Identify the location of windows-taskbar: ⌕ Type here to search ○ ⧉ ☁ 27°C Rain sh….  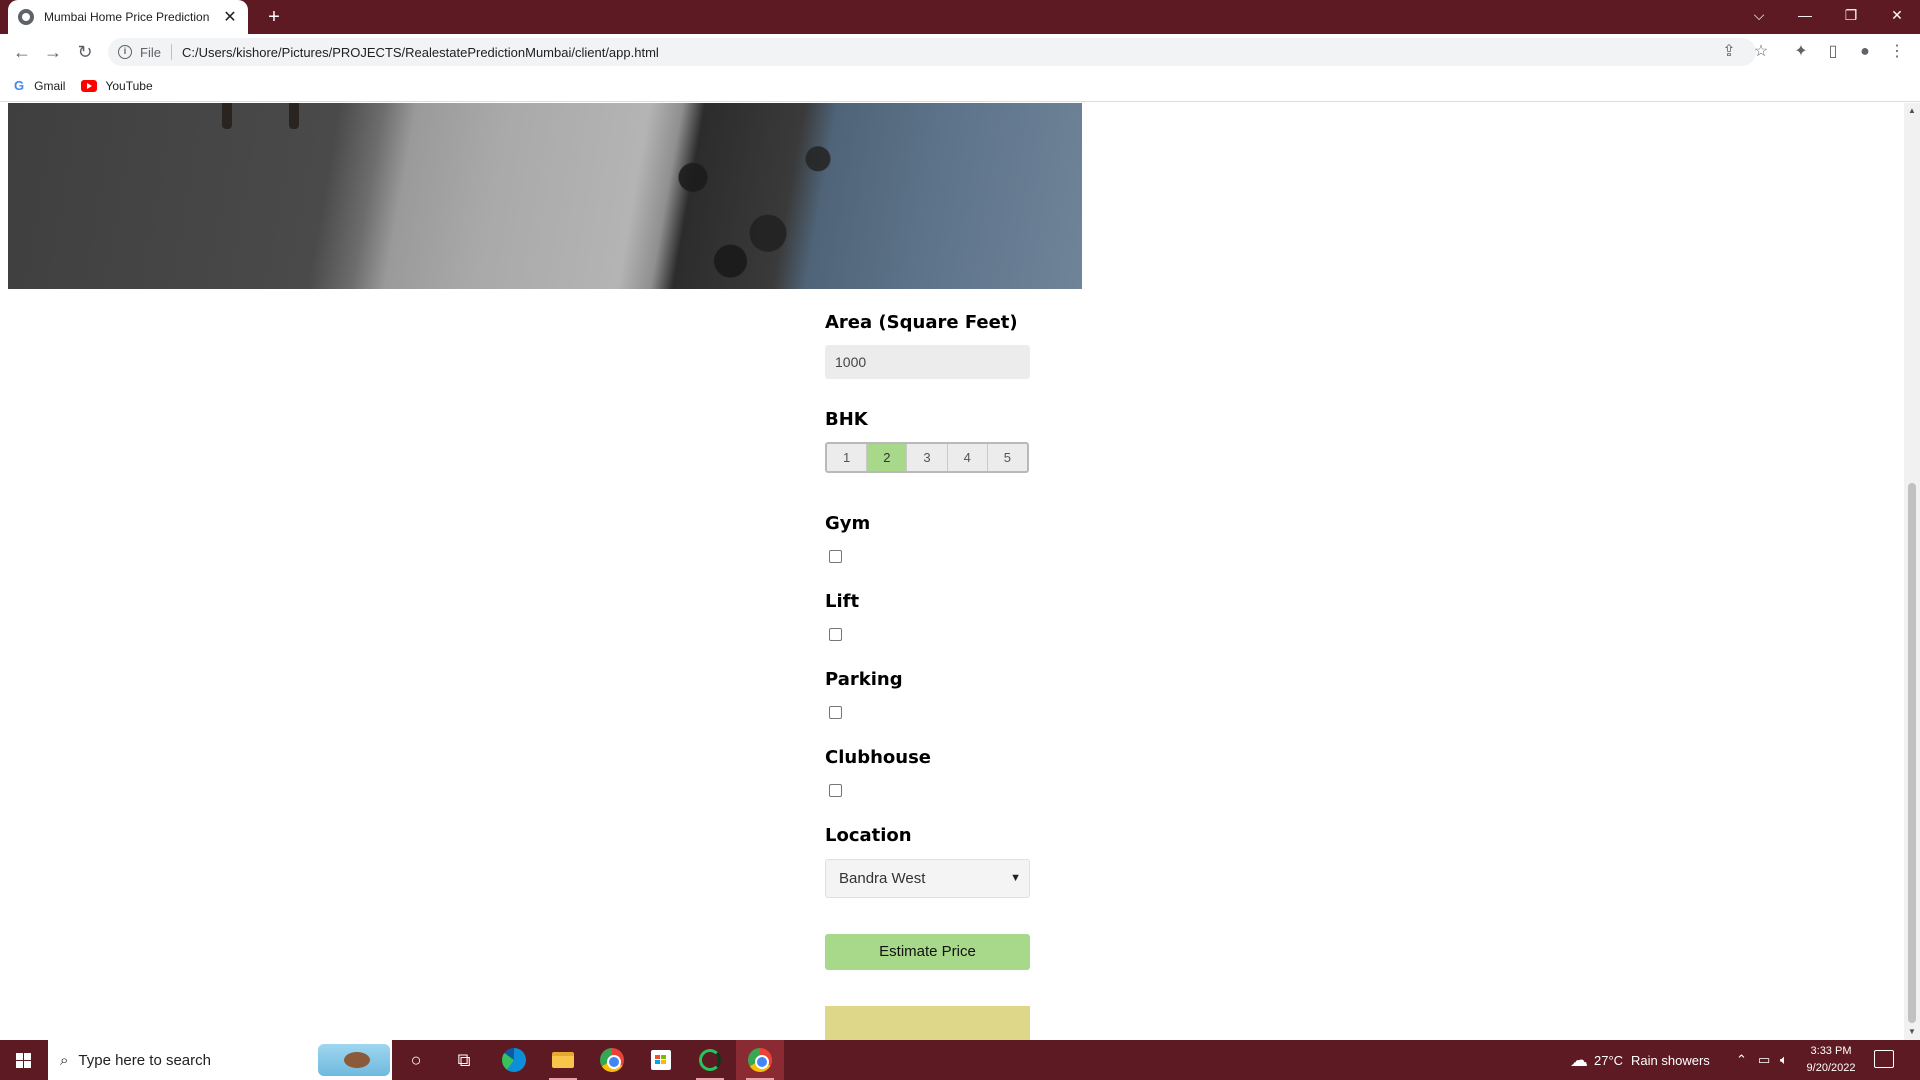
(960, 1060).